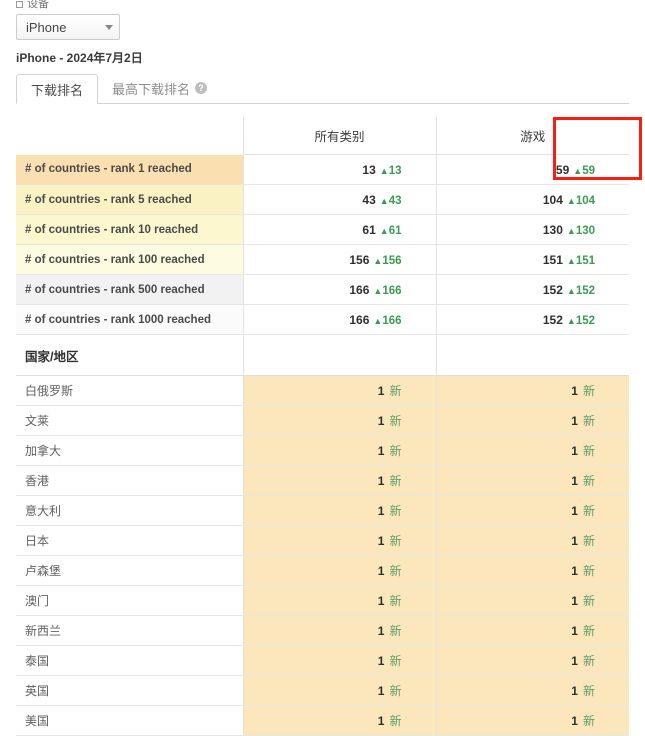 The image size is (645, 736). Describe the element at coordinates (392, 260) in the screenshot. I see `delta-value: 156` at that location.